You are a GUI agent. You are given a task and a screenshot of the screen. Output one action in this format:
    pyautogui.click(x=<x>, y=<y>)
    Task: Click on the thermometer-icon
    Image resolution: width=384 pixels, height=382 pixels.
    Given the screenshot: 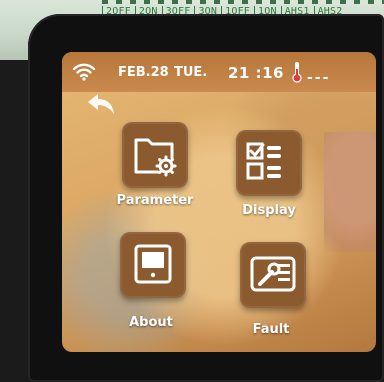 What is the action you would take?
    pyautogui.click(x=297, y=72)
    